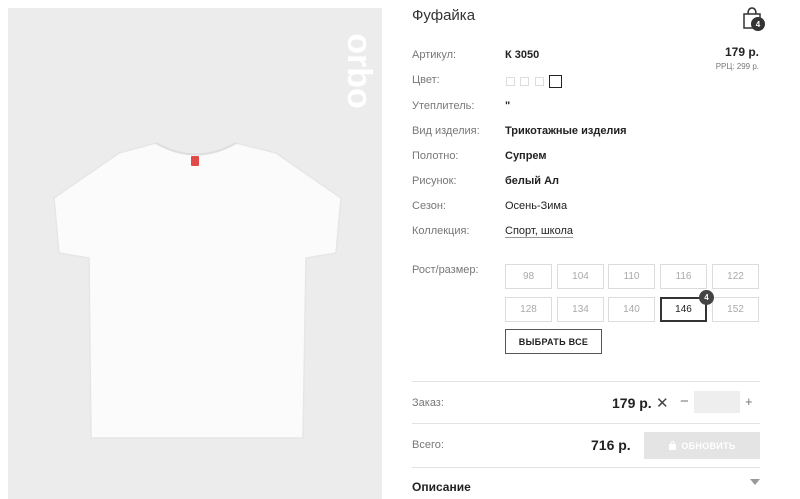 This screenshot has width=800, height=499. I want to click on size-option-122: 122, so click(735, 276).